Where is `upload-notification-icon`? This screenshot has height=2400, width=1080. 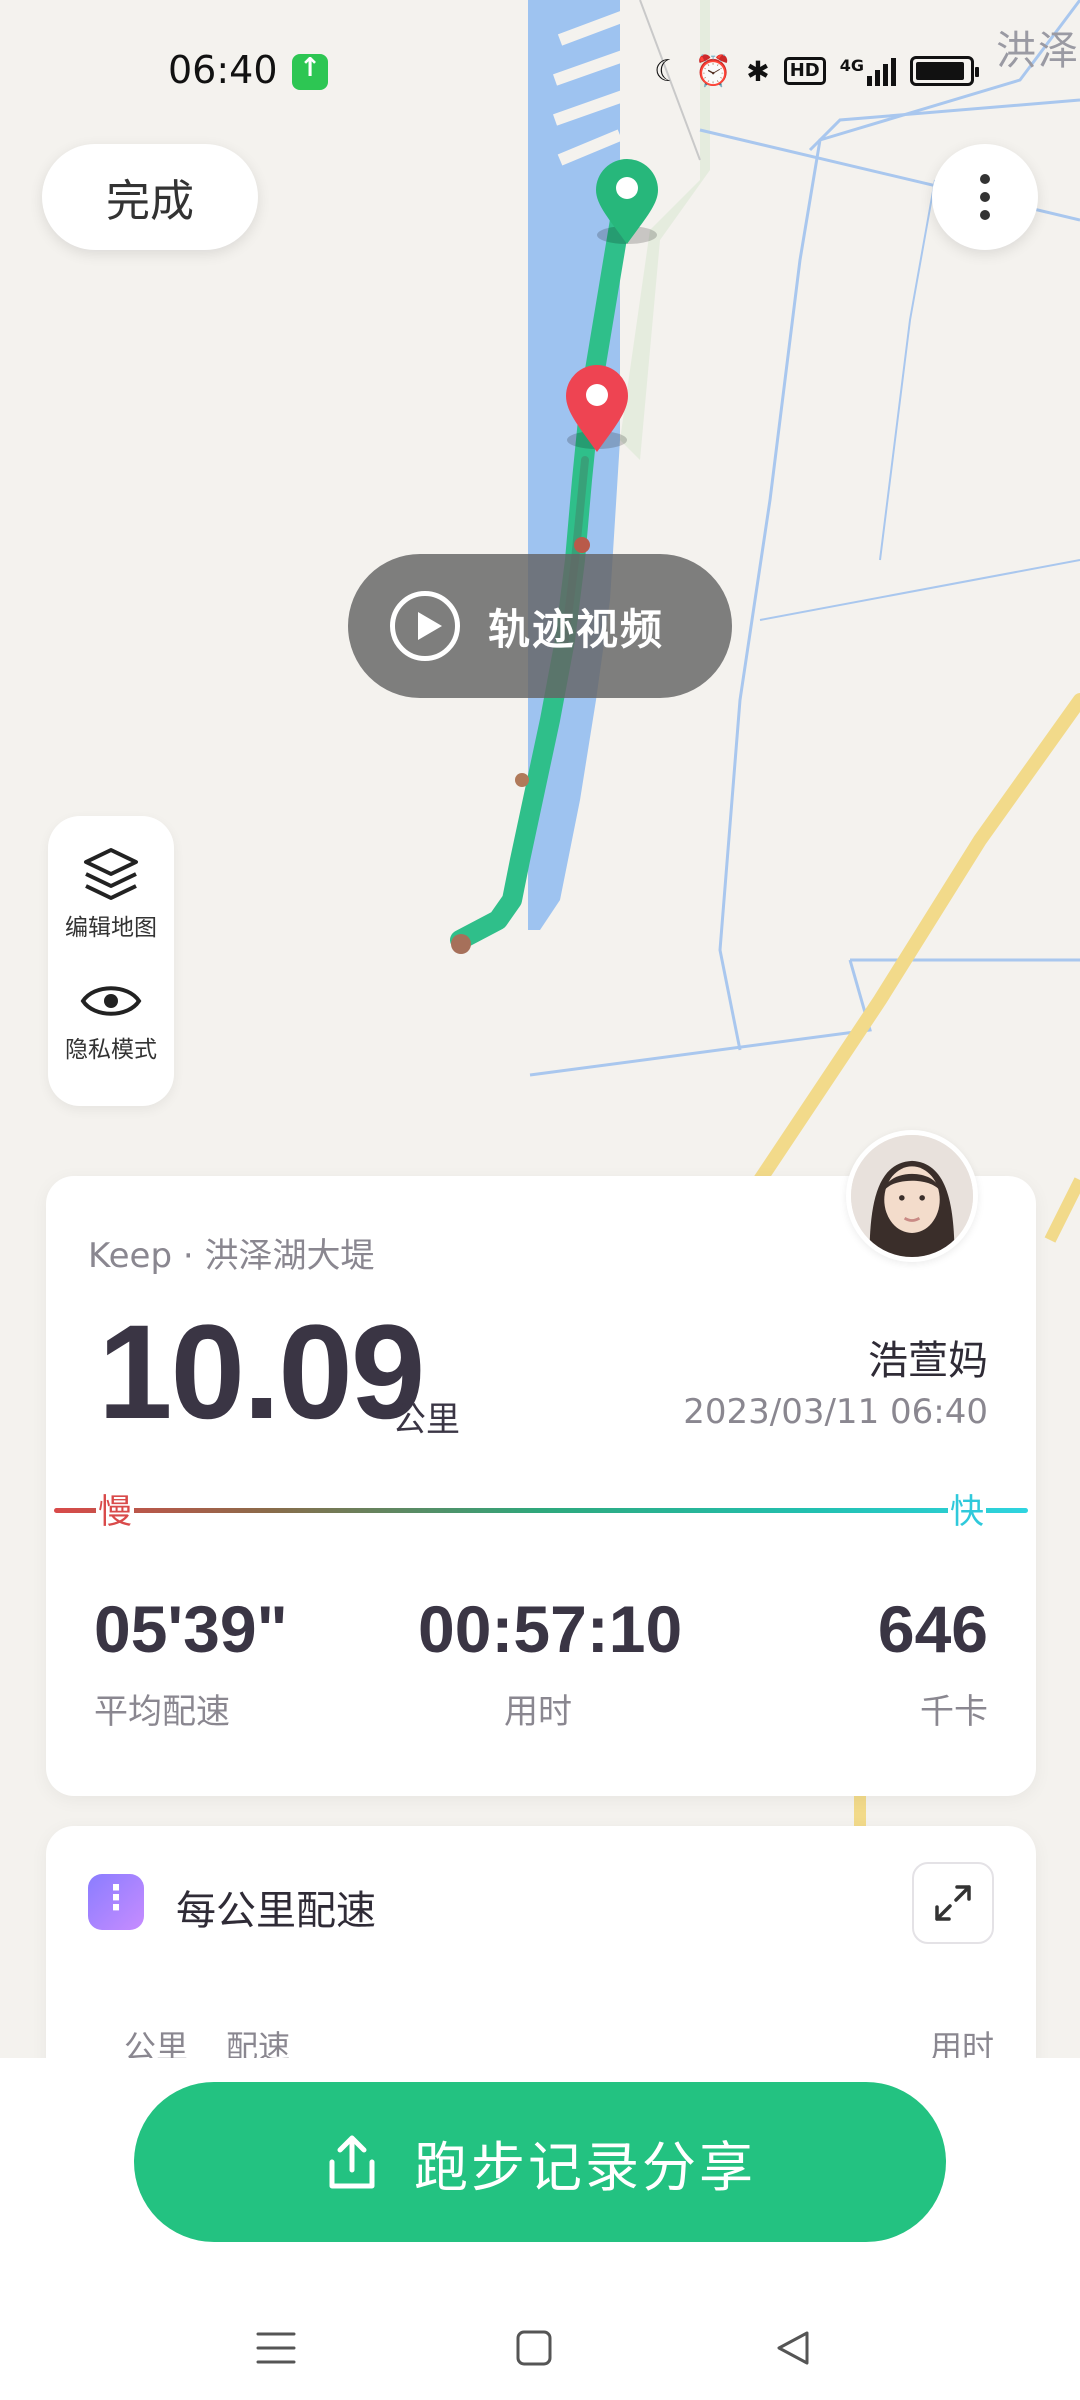
upload-notification-icon is located at coordinates (310, 71).